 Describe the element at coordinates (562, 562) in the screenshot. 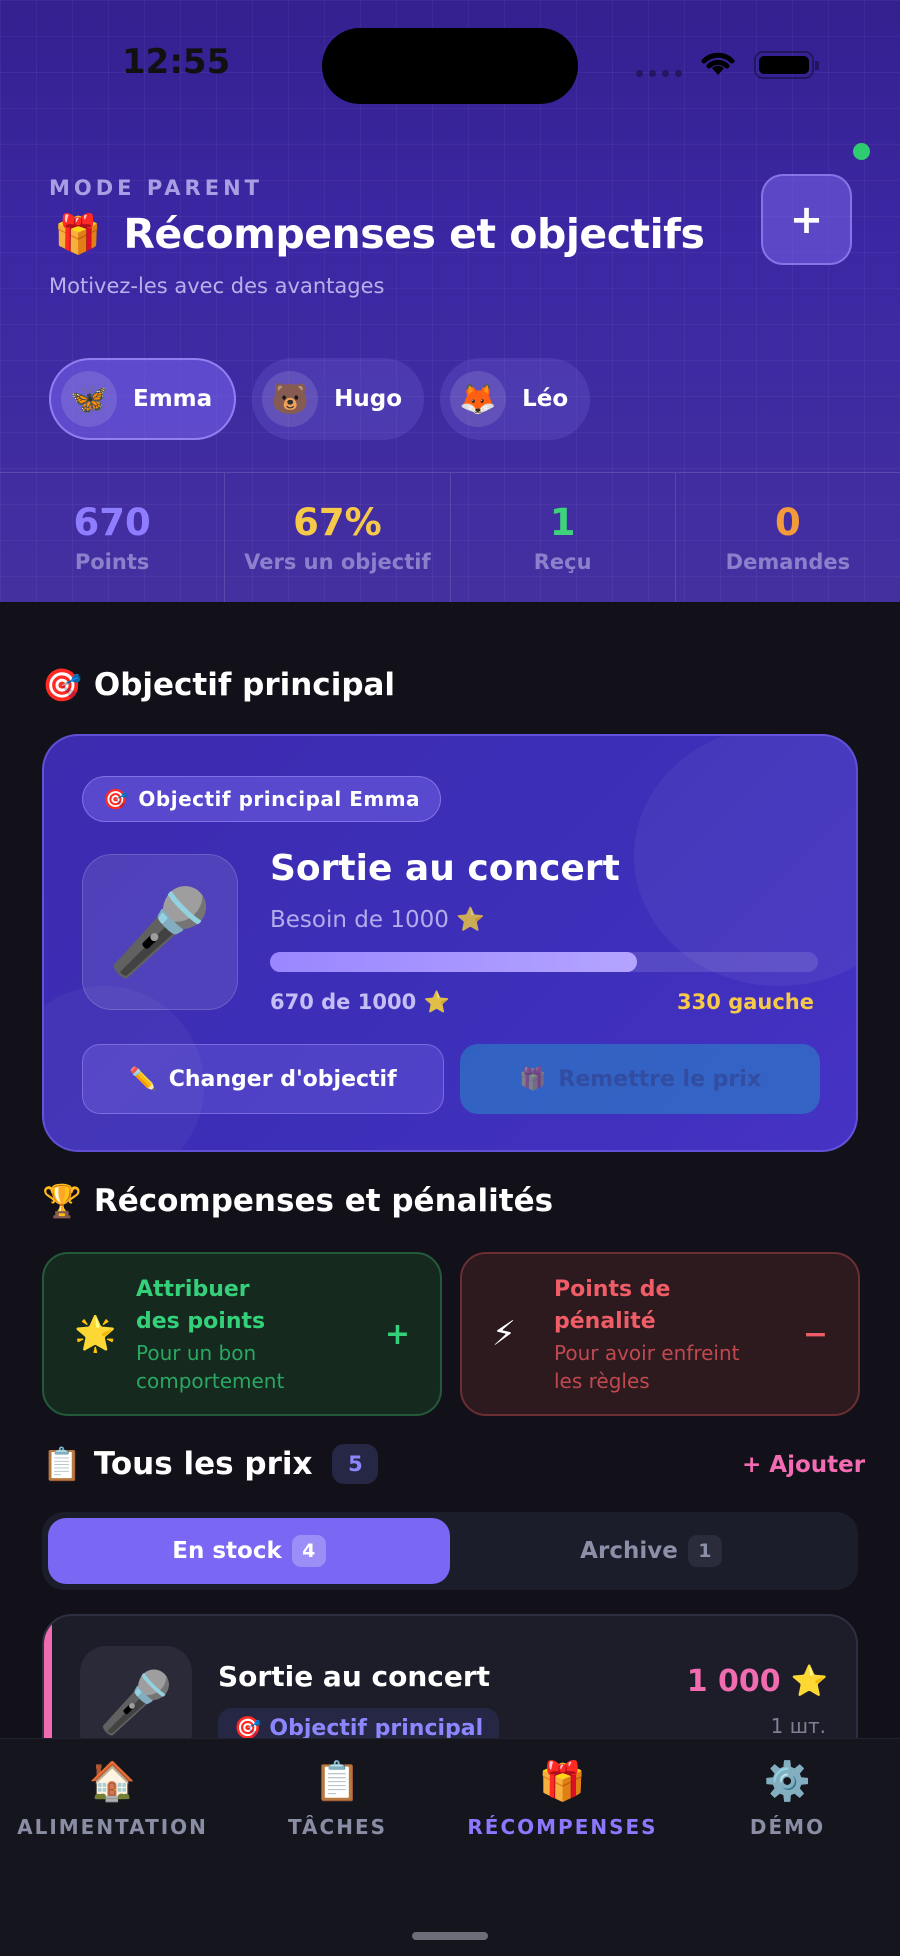

I see `stat-label: Reçu` at that location.